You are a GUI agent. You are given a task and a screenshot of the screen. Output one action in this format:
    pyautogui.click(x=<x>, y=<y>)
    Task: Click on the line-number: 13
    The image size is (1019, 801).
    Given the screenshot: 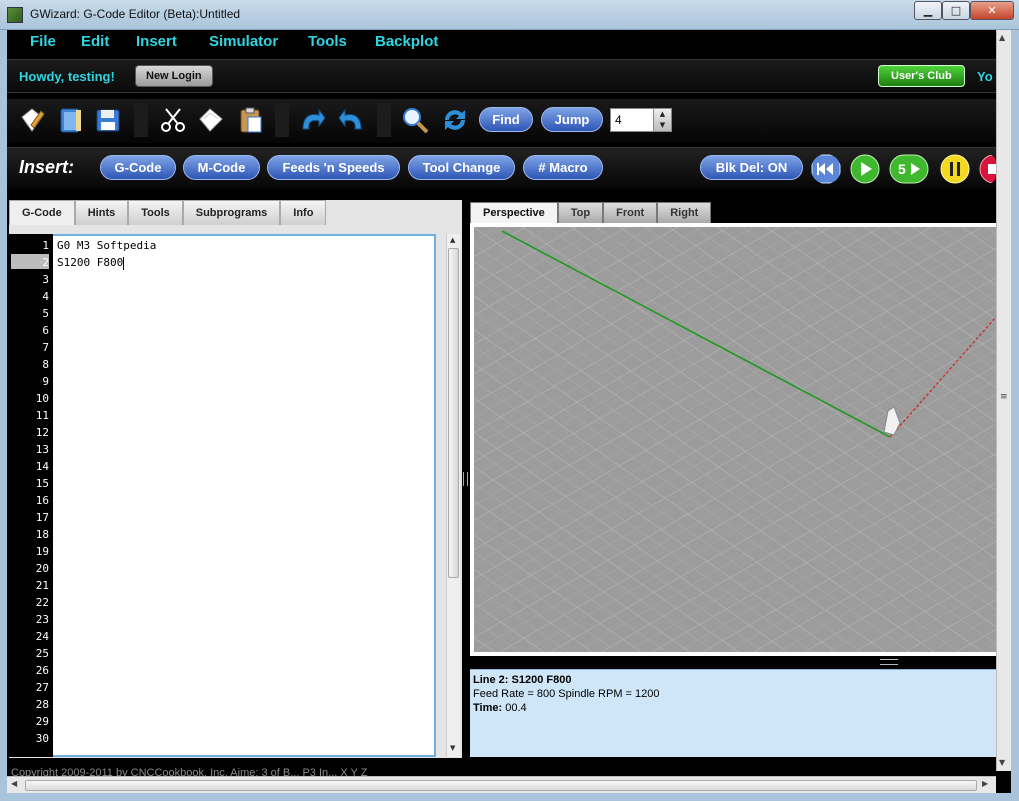 What is the action you would take?
    pyautogui.click(x=42, y=449)
    